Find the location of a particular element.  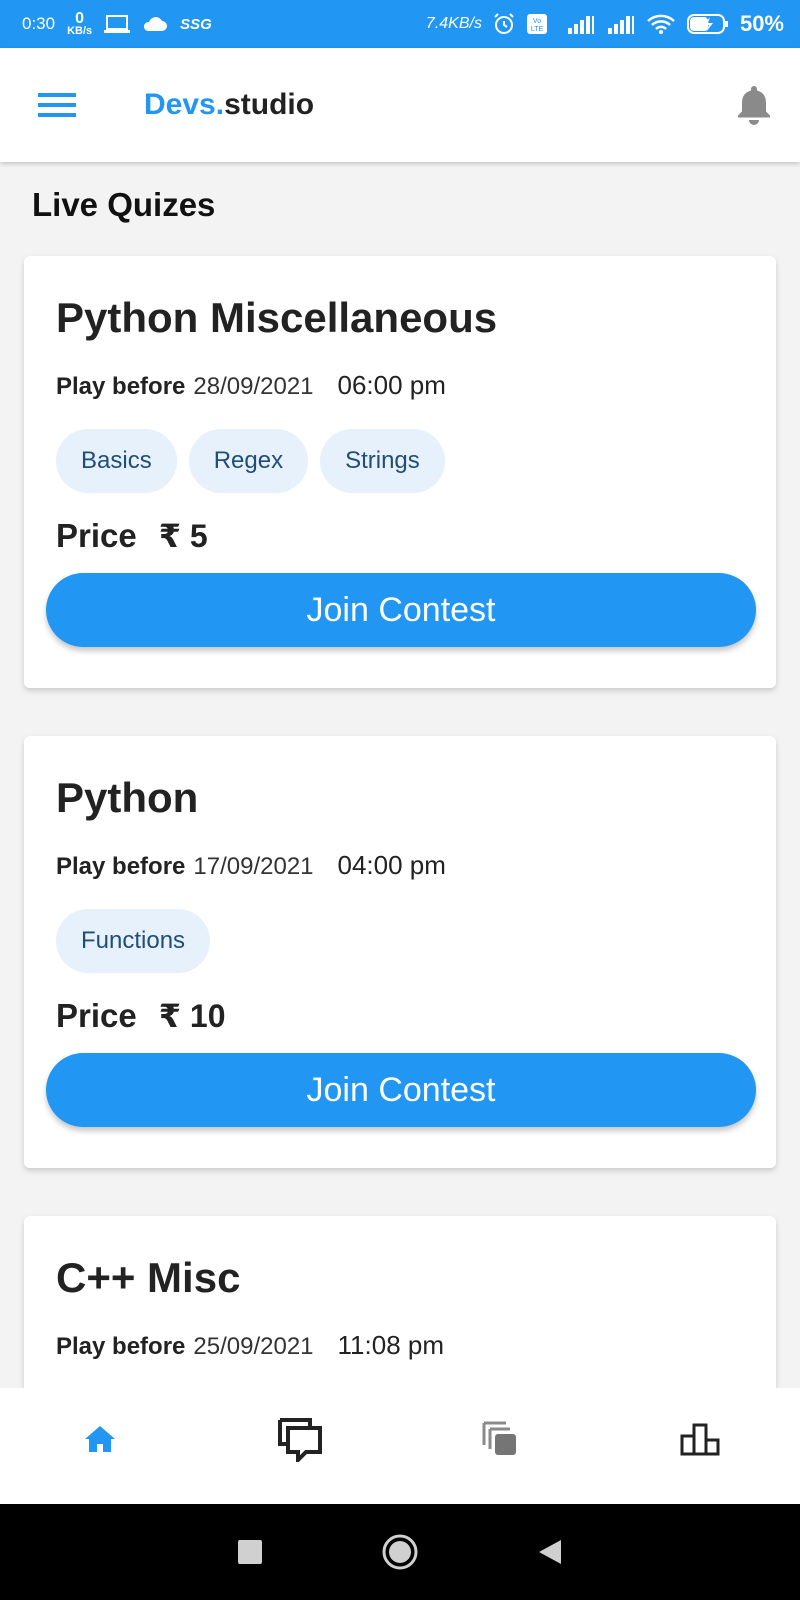

recents-icon is located at coordinates (250, 1552).